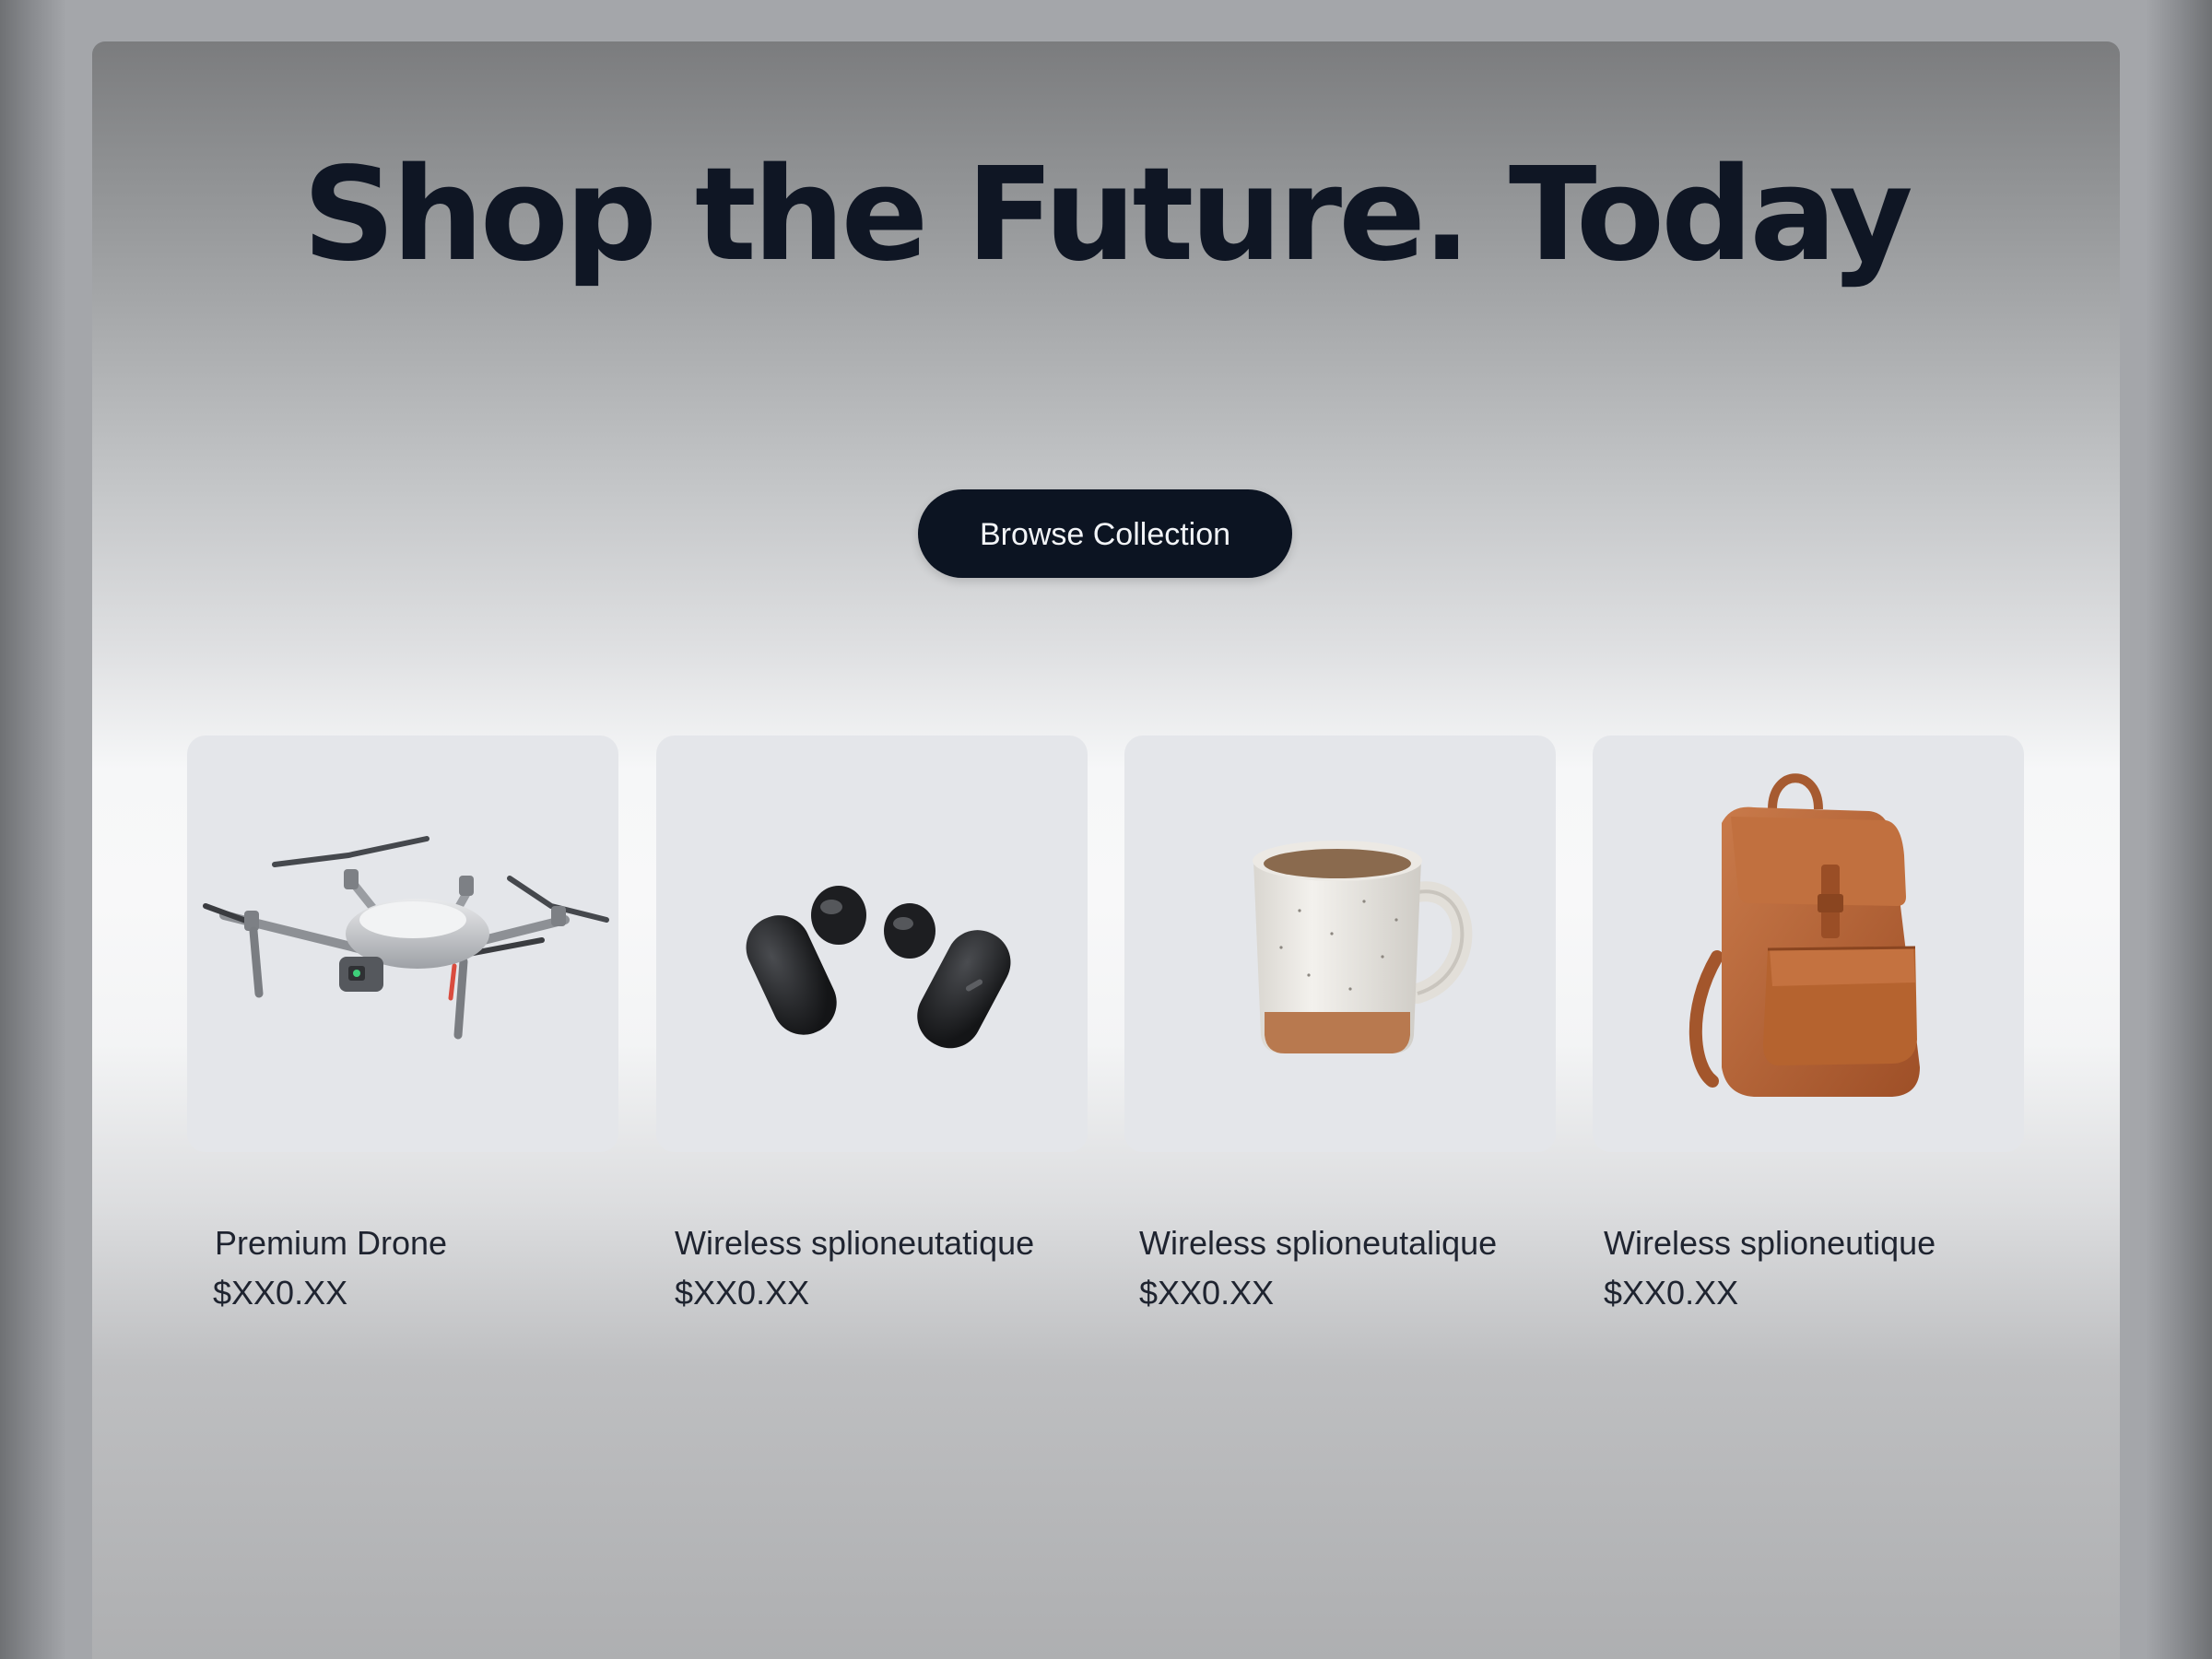 This screenshot has width=2212, height=1659. Describe the element at coordinates (1770, 1243) in the screenshot. I see `product-name: Wireless splioneutique` at that location.